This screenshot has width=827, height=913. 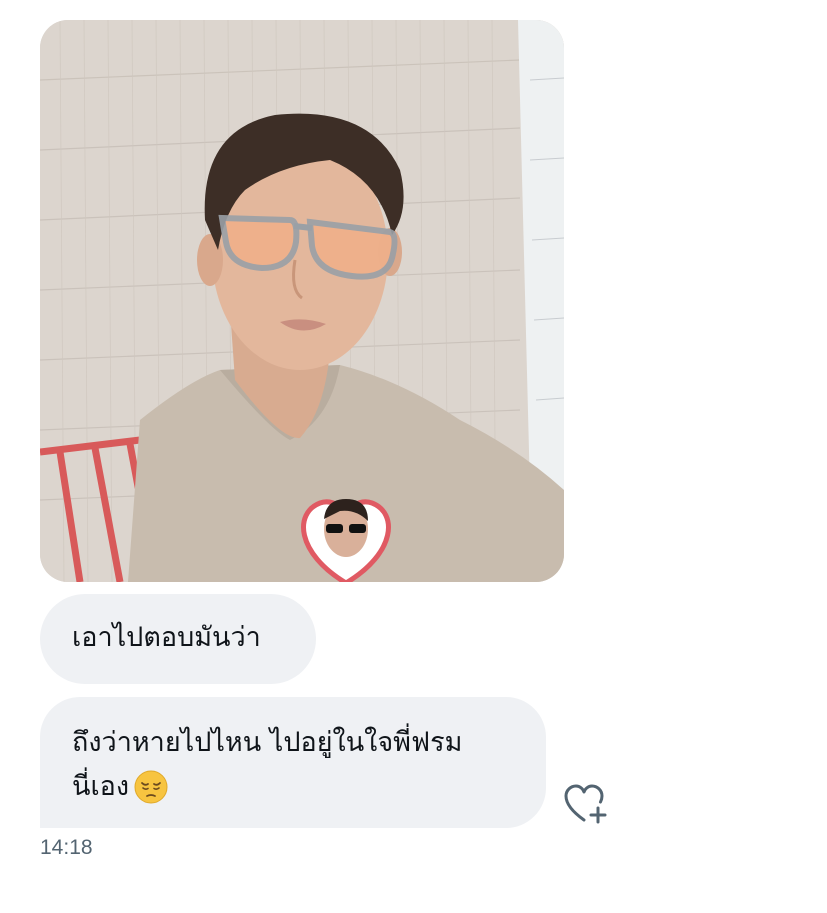 What do you see at coordinates (101, 786) in the screenshot?
I see `message-text: นี่เอง` at bounding box center [101, 786].